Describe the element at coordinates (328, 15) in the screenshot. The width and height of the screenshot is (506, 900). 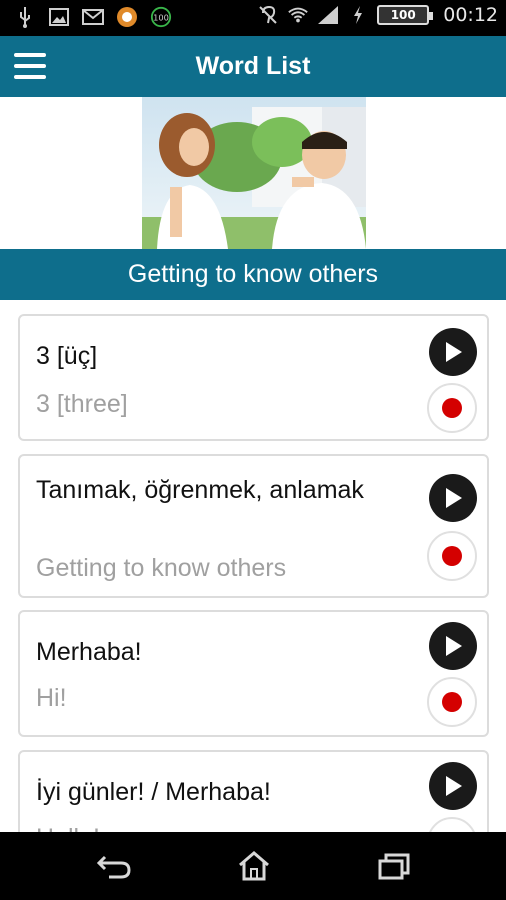
I see `signal-icon` at that location.